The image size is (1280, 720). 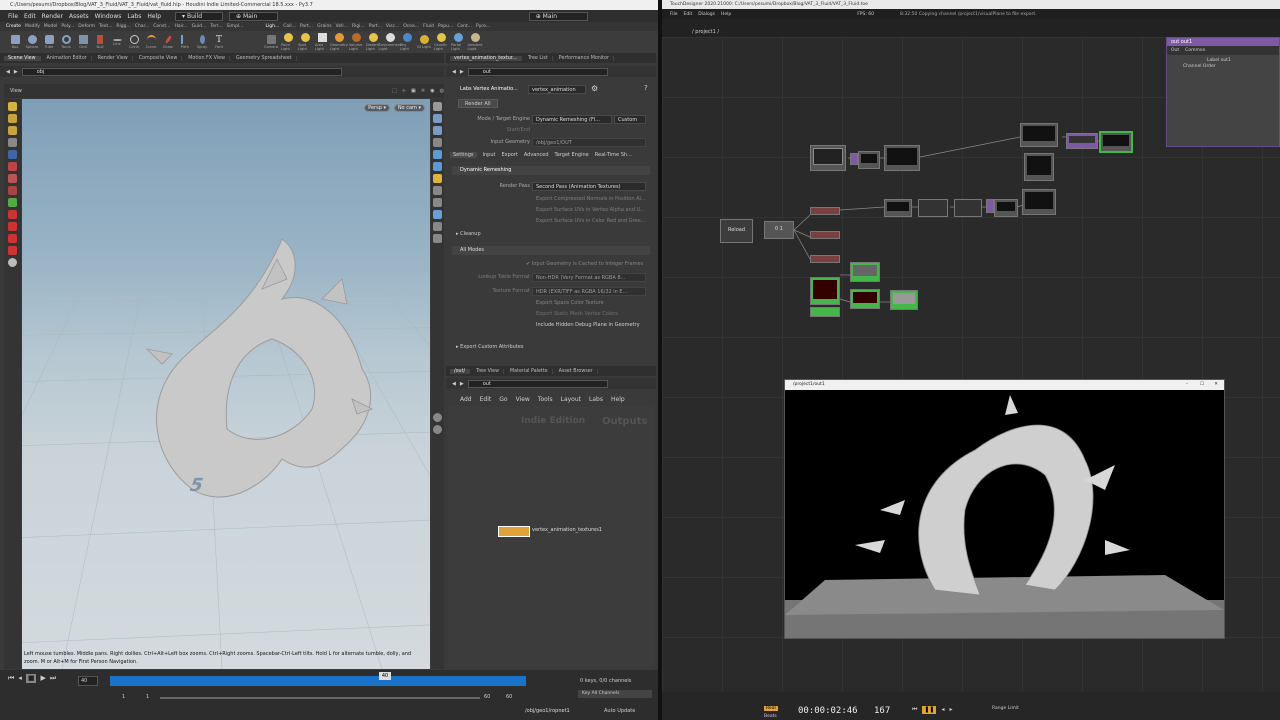 I want to click on snap-curve-icon, so click(x=12, y=250).